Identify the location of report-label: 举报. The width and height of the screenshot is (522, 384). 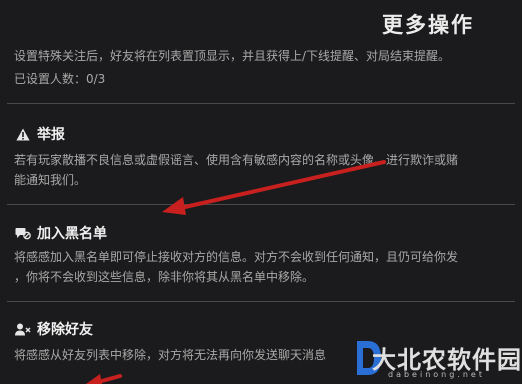
(51, 135).